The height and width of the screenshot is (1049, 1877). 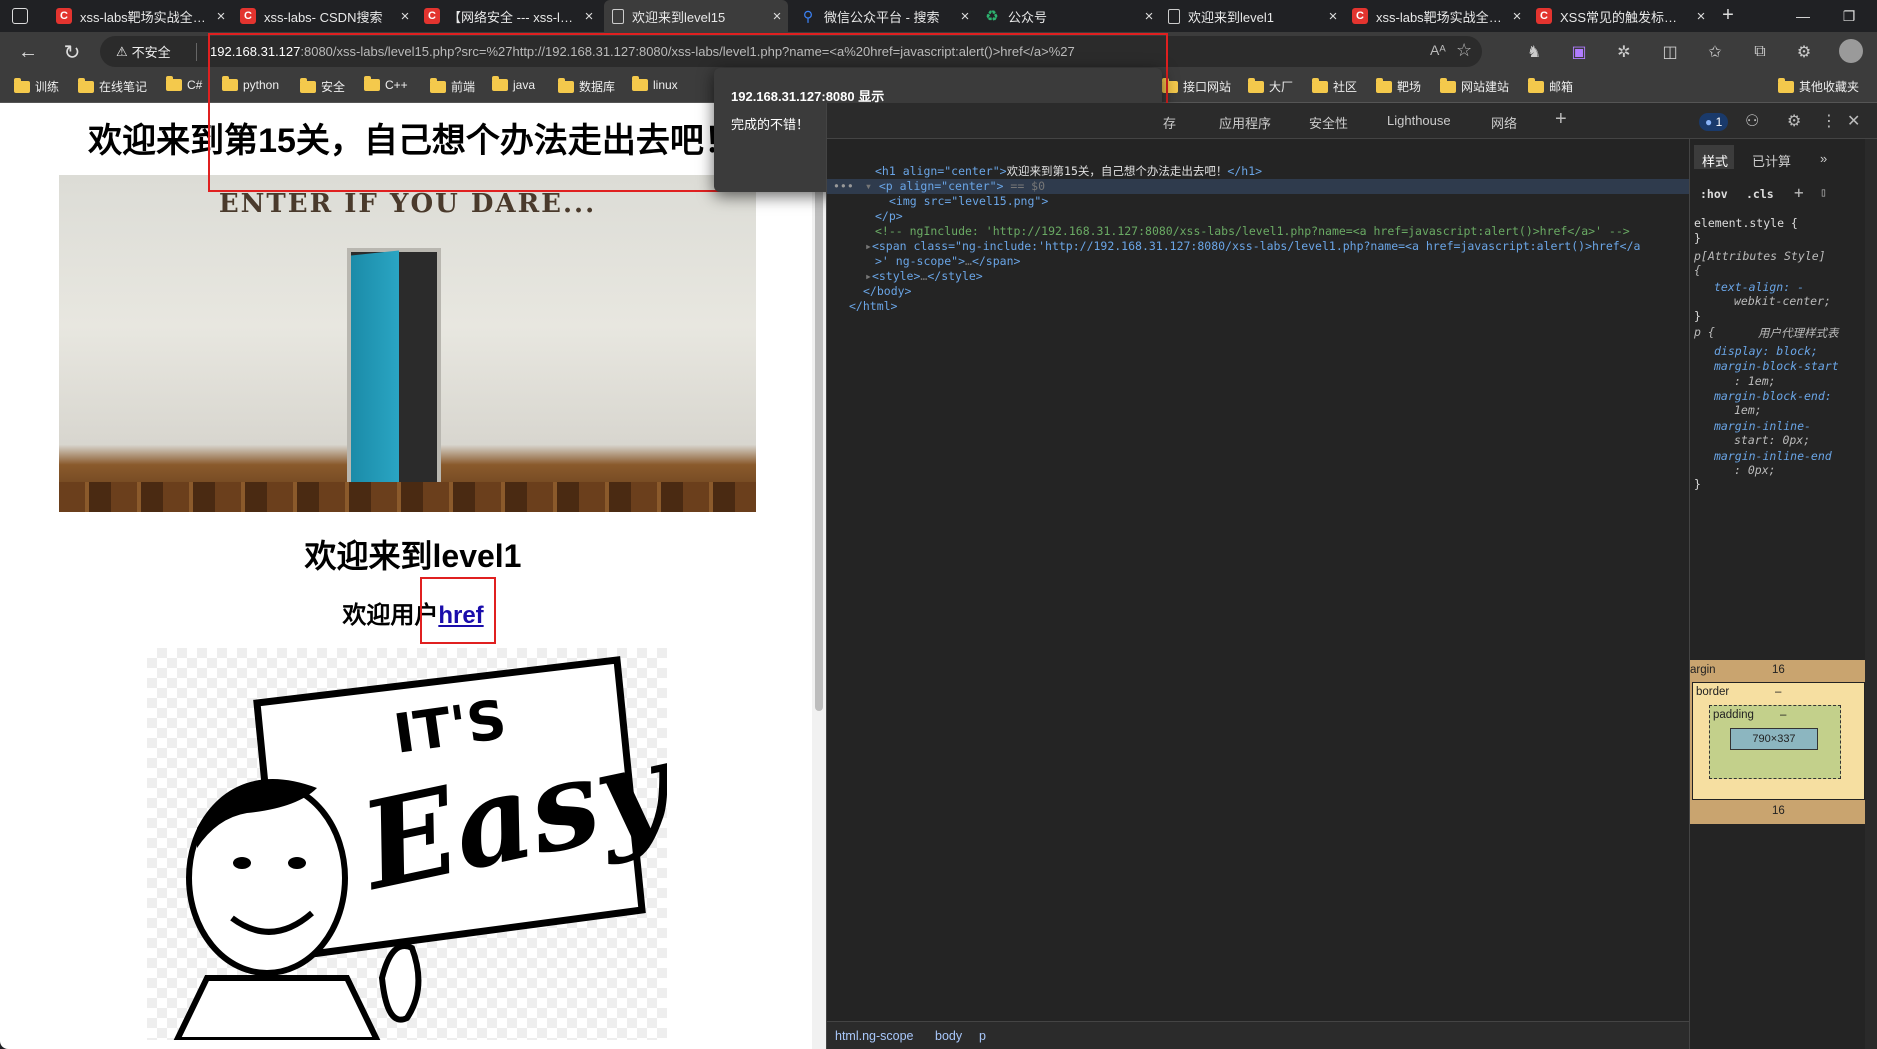 I want to click on tab-memory: 存, so click(x=1169, y=122).